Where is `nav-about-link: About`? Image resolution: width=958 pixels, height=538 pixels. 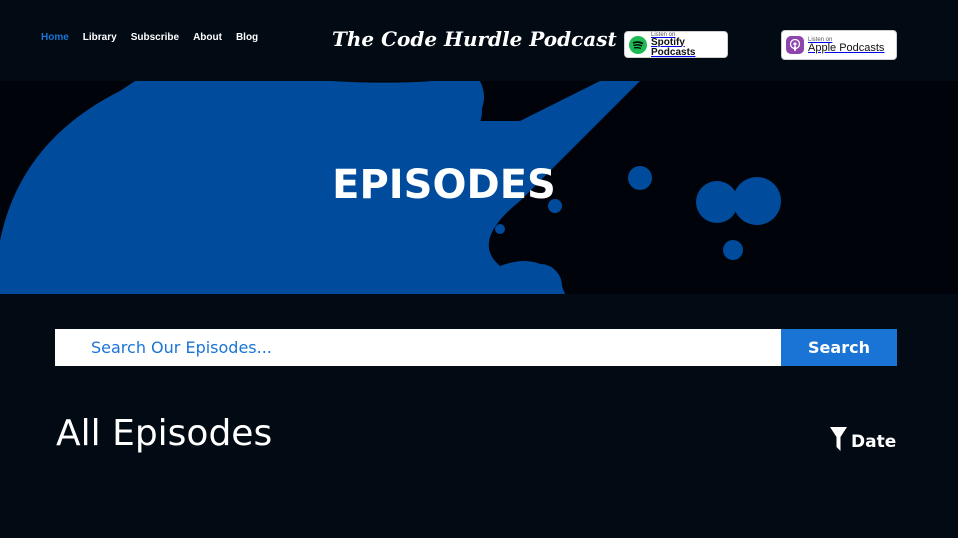
nav-about-link: About is located at coordinates (207, 37).